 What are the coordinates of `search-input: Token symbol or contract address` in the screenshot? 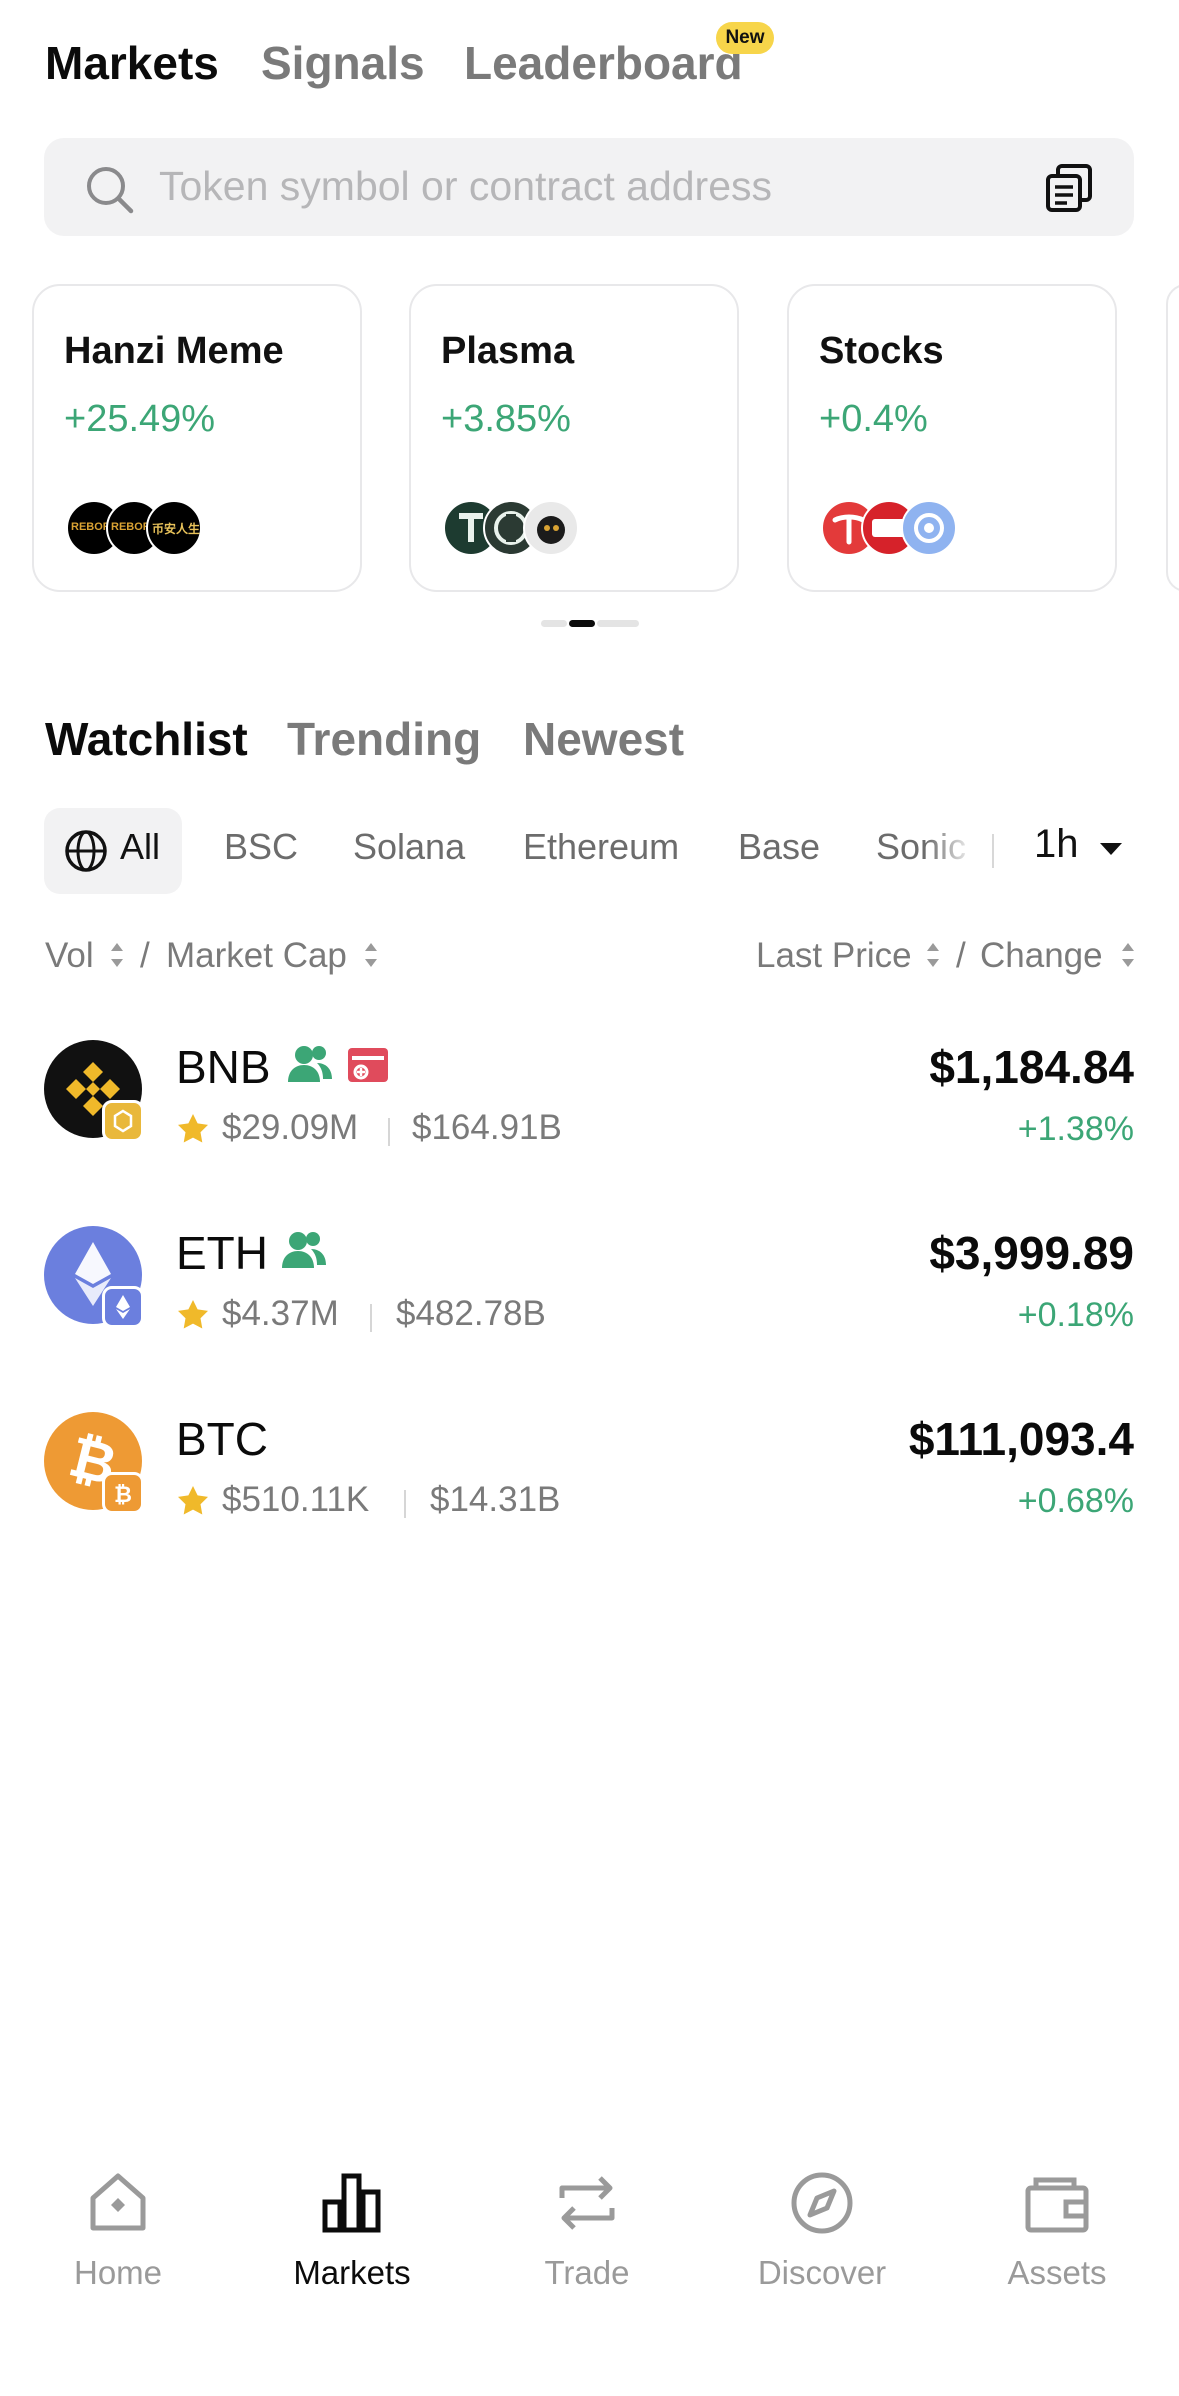 It's located at (465, 186).